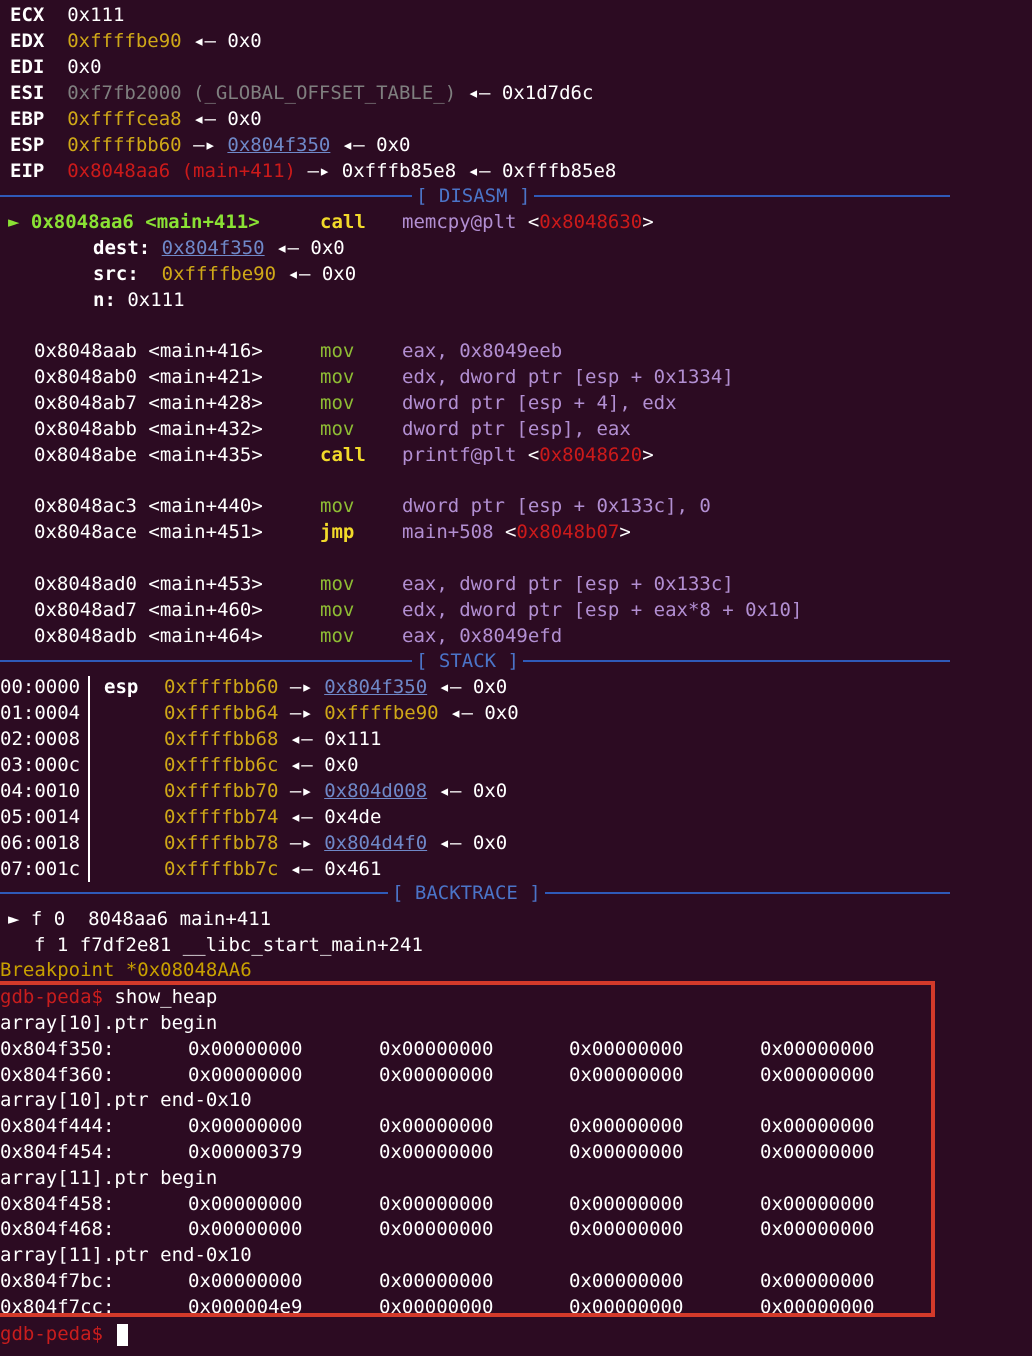  What do you see at coordinates (51, 1334) in the screenshot?
I see `shell-prompt: gdb-peda$` at bounding box center [51, 1334].